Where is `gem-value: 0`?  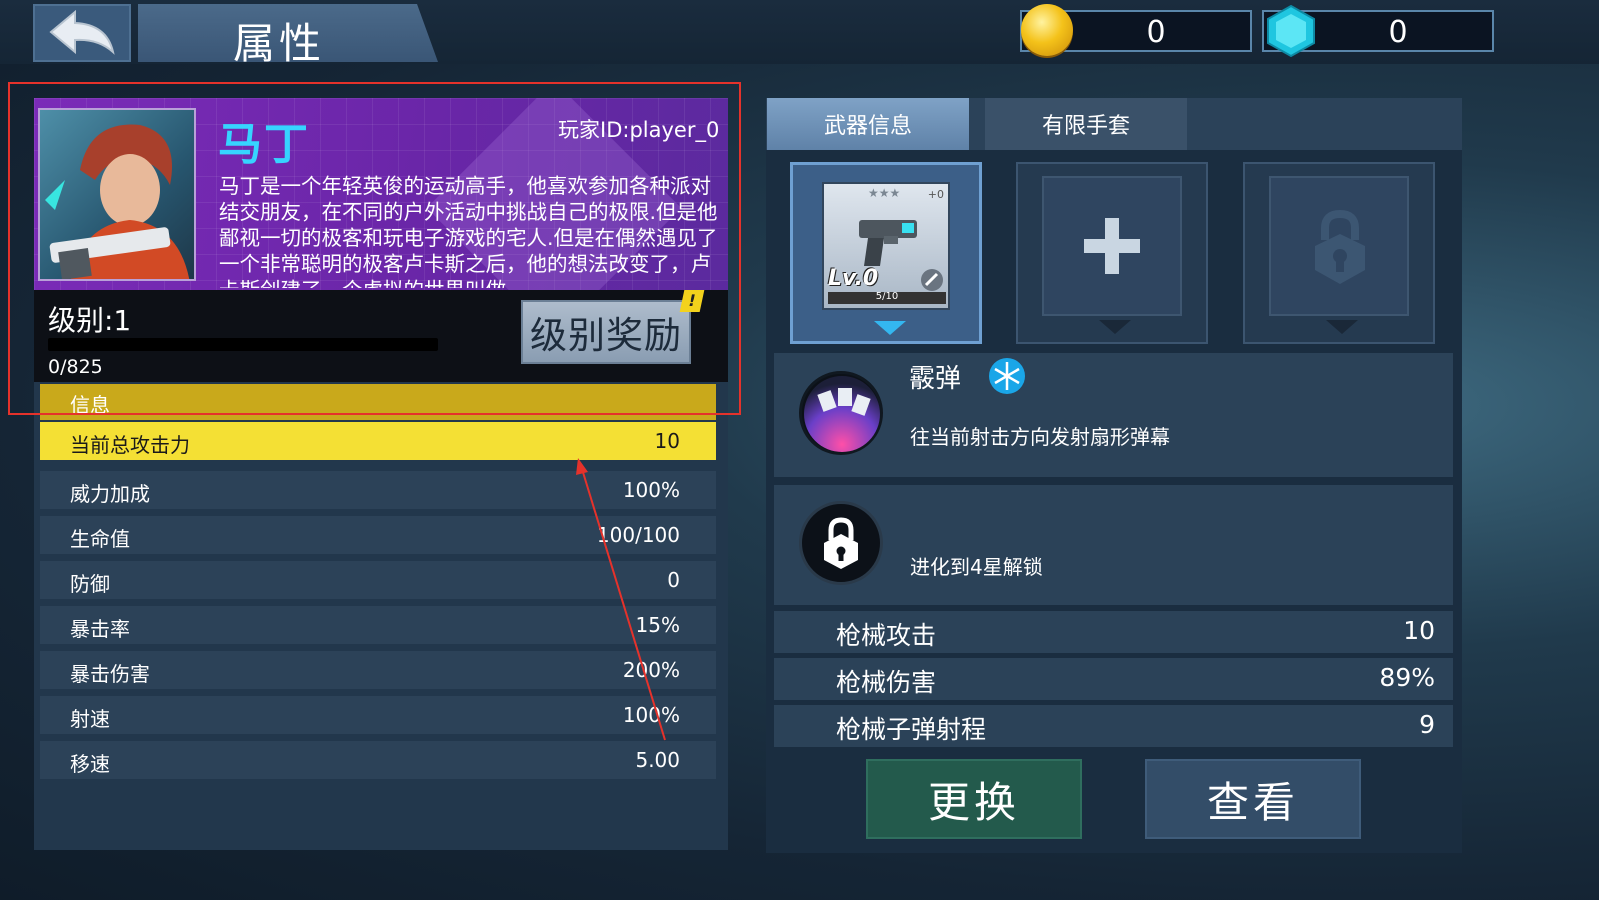
gem-value: 0 is located at coordinates (1398, 32).